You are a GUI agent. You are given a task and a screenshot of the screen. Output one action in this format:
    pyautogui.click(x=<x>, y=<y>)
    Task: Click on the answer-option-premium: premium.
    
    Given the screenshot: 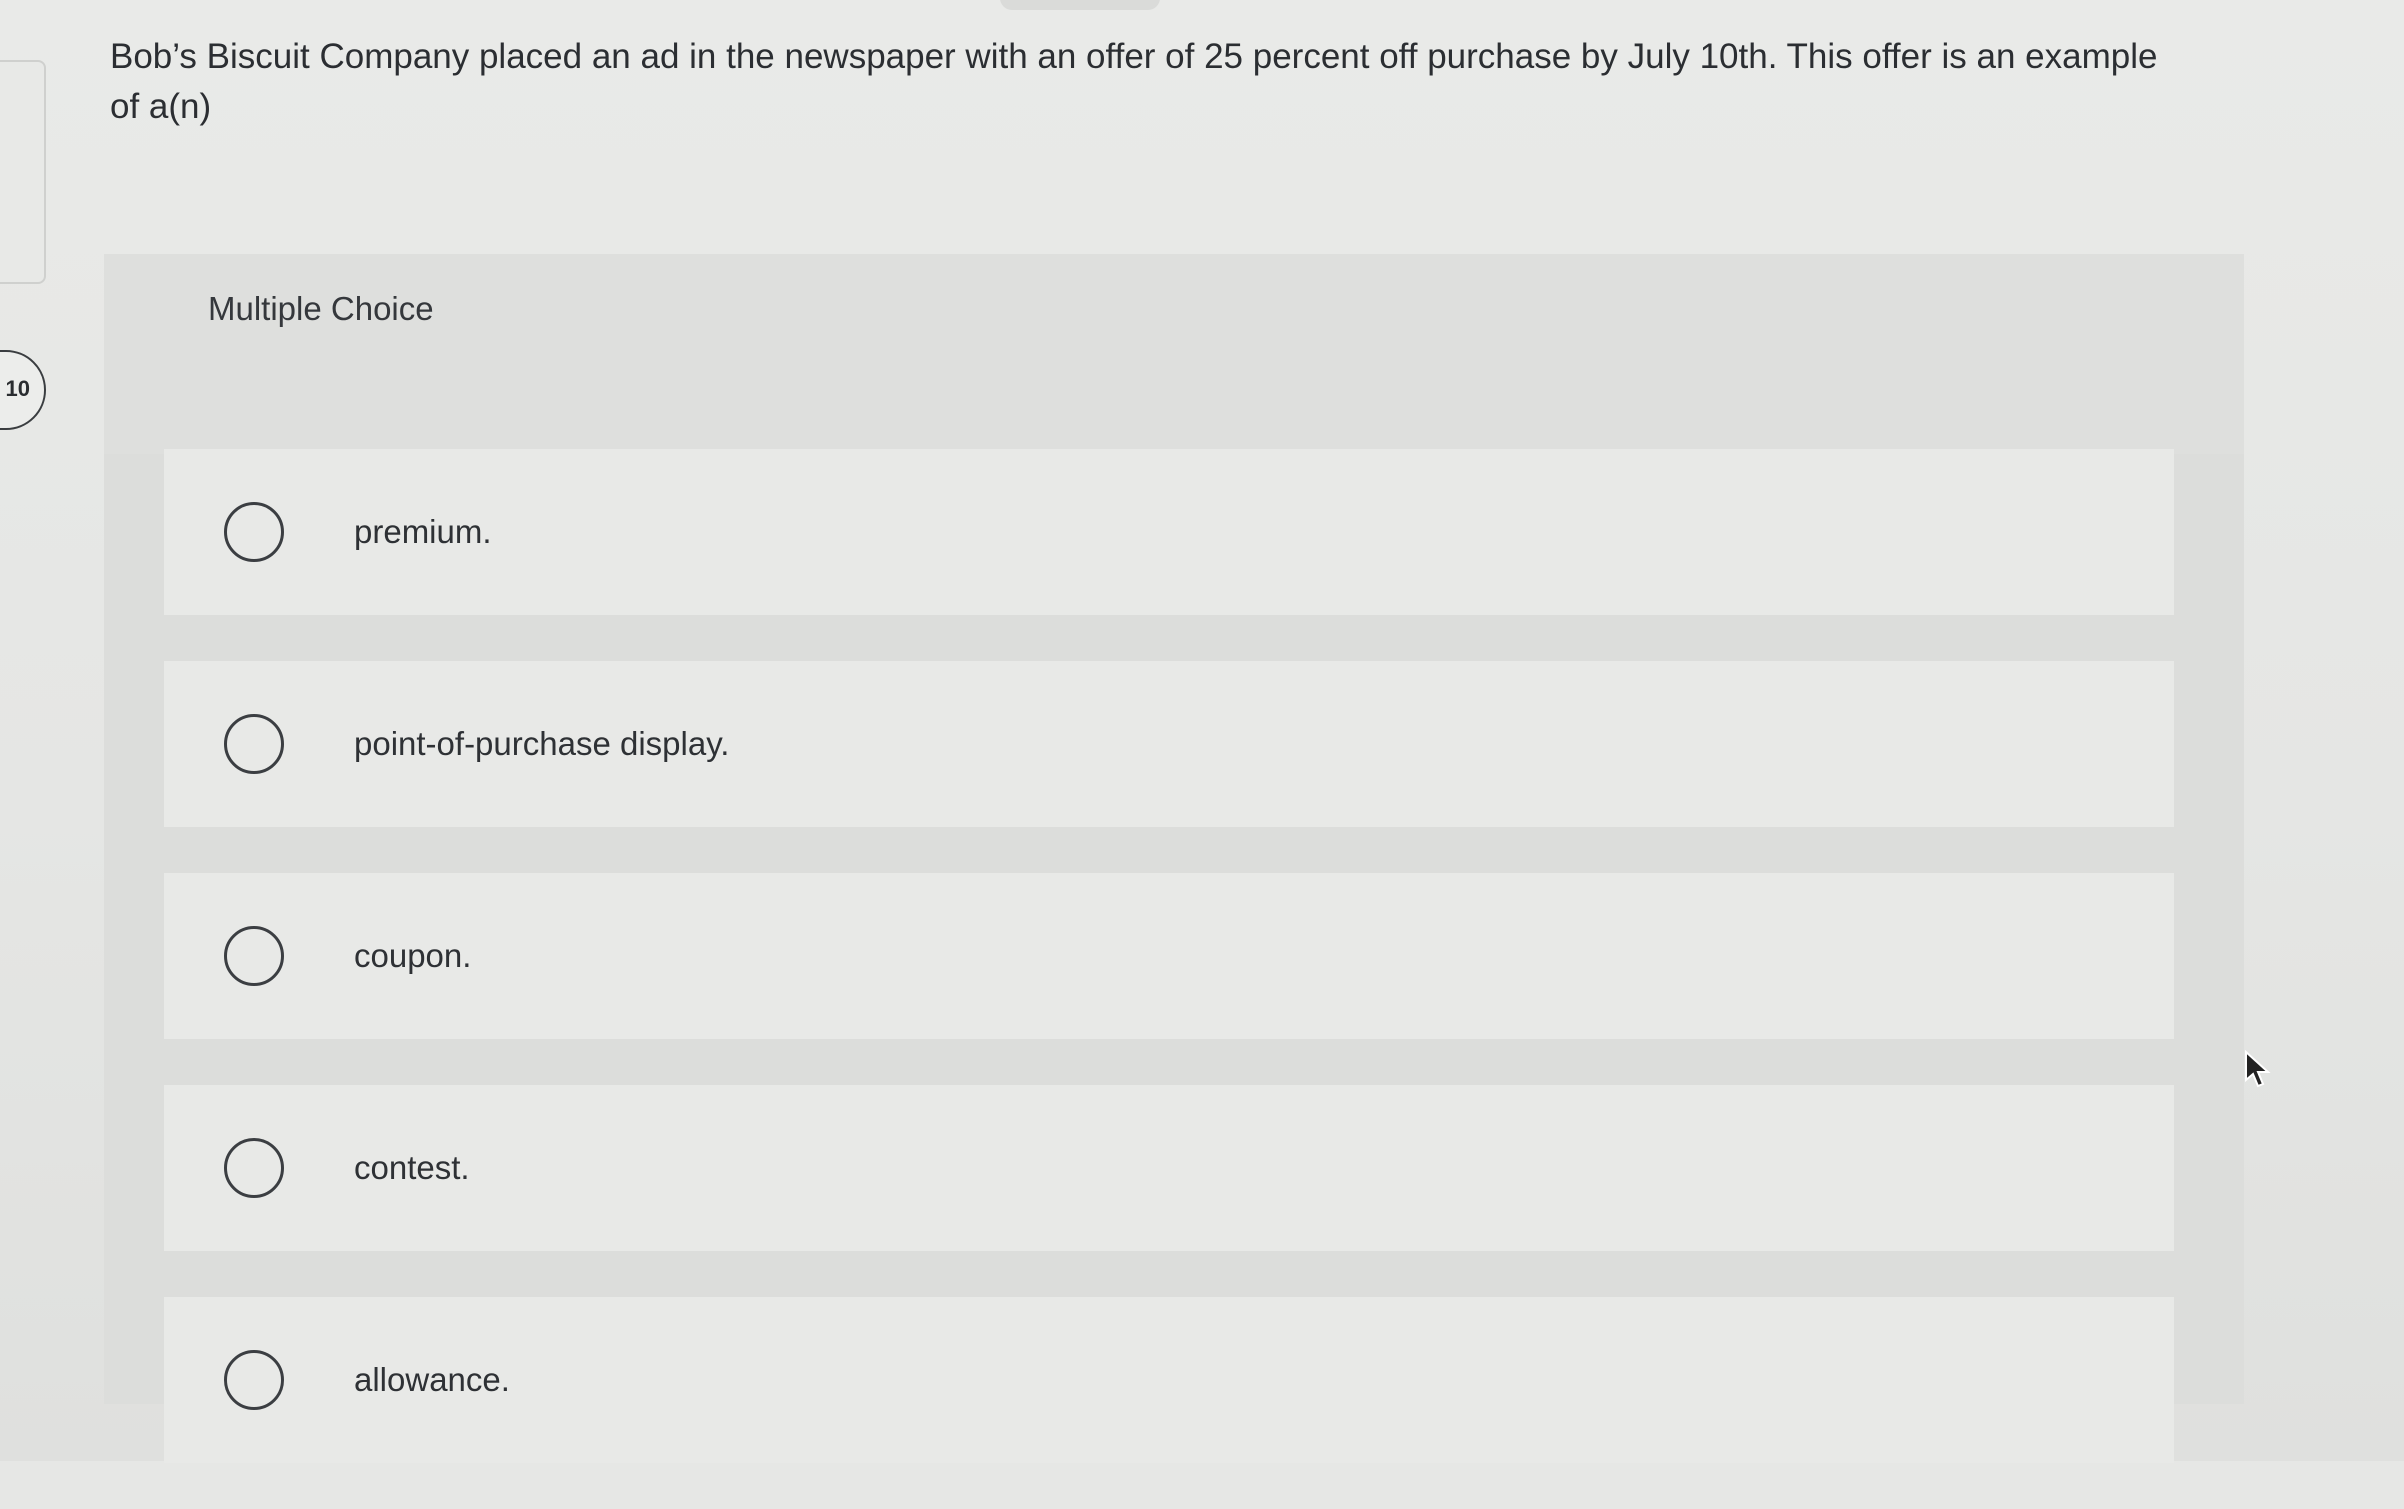 What is the action you would take?
    pyautogui.click(x=1169, y=532)
    